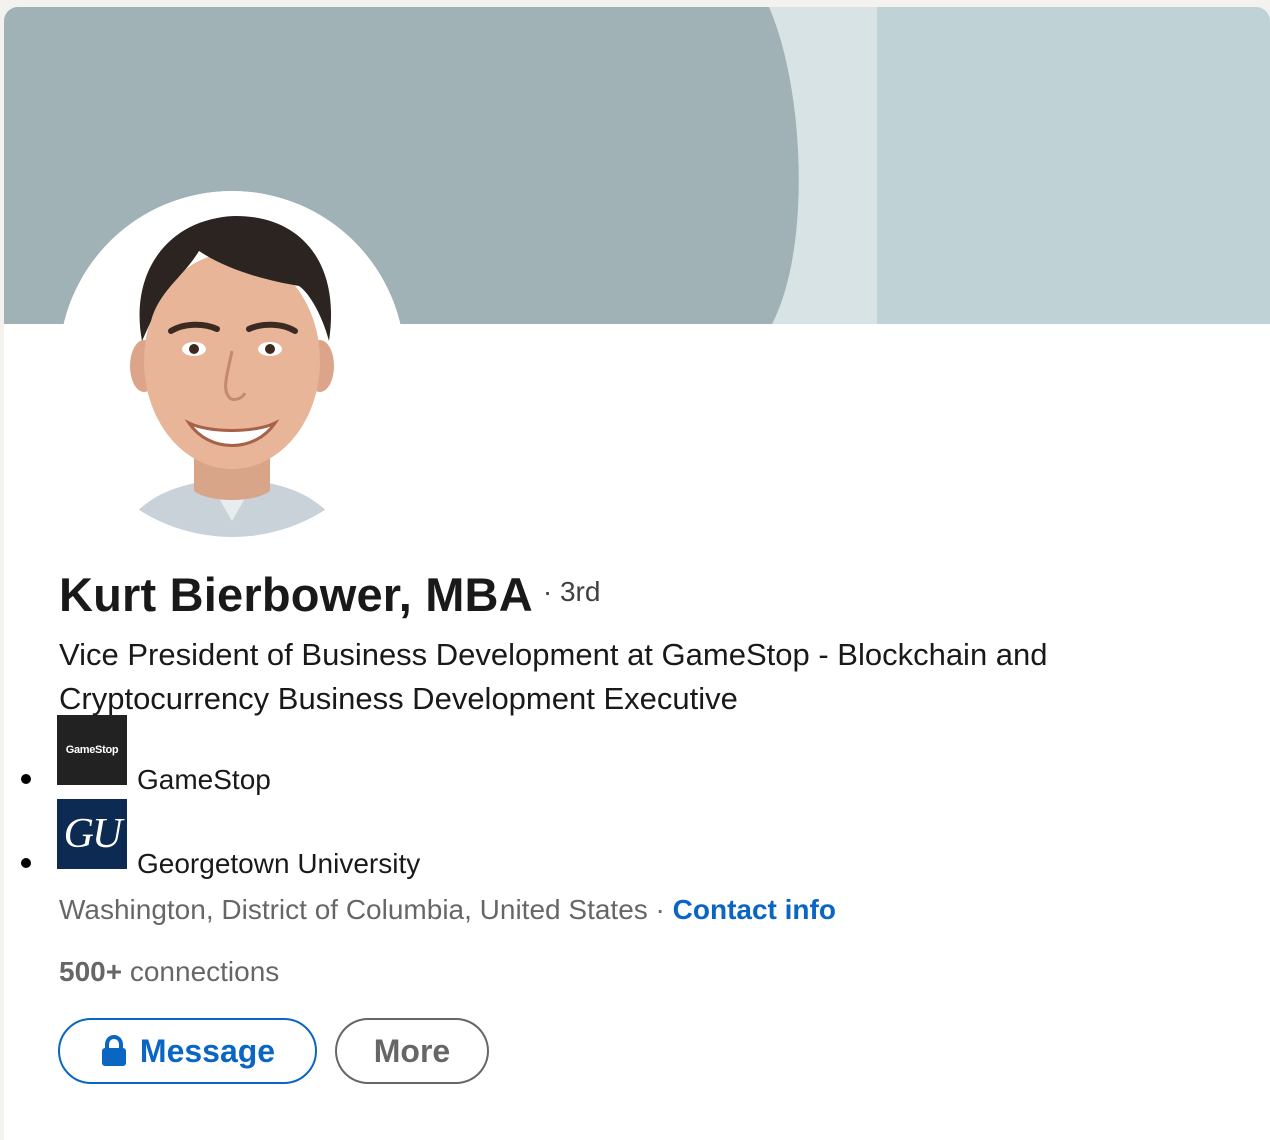 This screenshot has width=1270, height=1140. I want to click on connections-count: 500+ connections, so click(169, 972).